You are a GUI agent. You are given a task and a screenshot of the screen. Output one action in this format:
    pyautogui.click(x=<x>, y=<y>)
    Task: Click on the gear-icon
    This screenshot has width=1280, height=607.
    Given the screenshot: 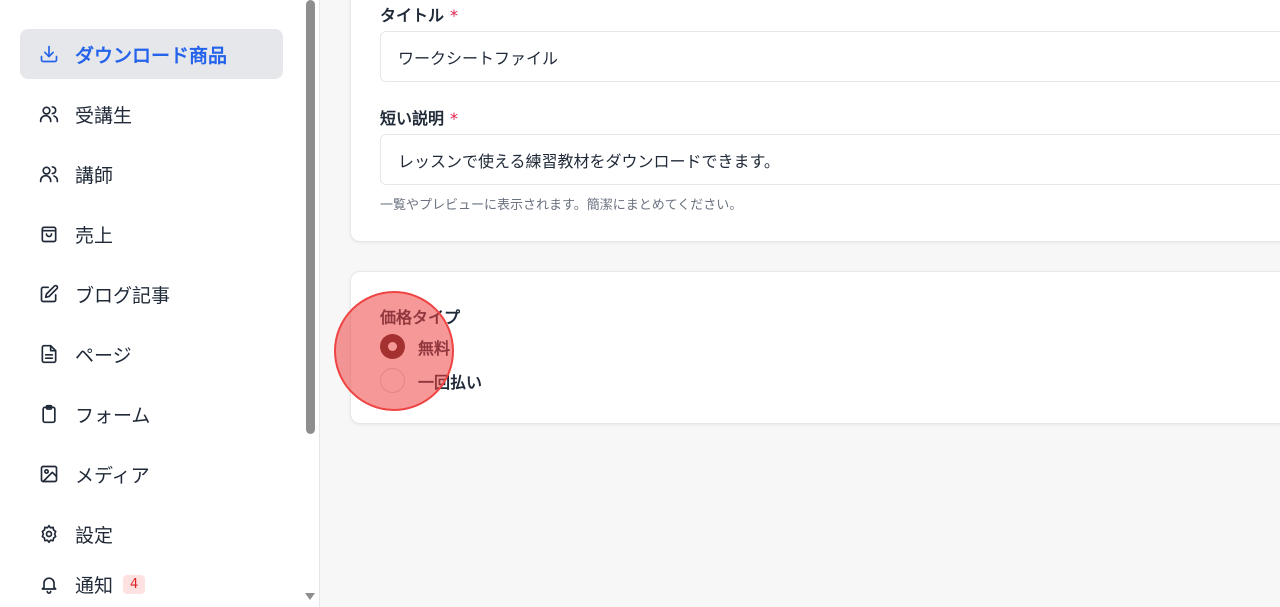 What is the action you would take?
    pyautogui.click(x=49, y=534)
    